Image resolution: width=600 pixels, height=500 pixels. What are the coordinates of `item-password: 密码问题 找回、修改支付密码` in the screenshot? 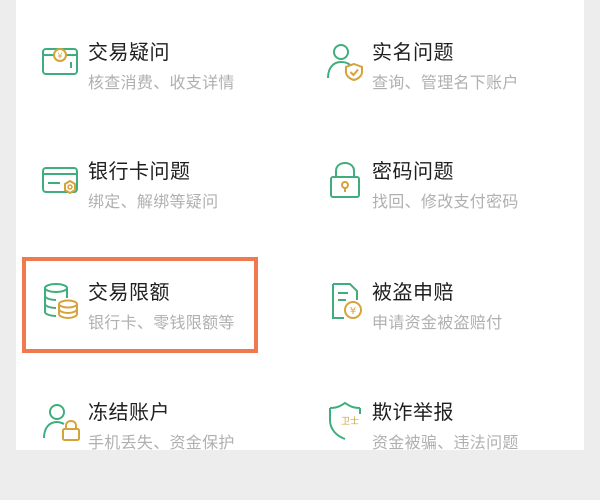 It's located at (436, 209).